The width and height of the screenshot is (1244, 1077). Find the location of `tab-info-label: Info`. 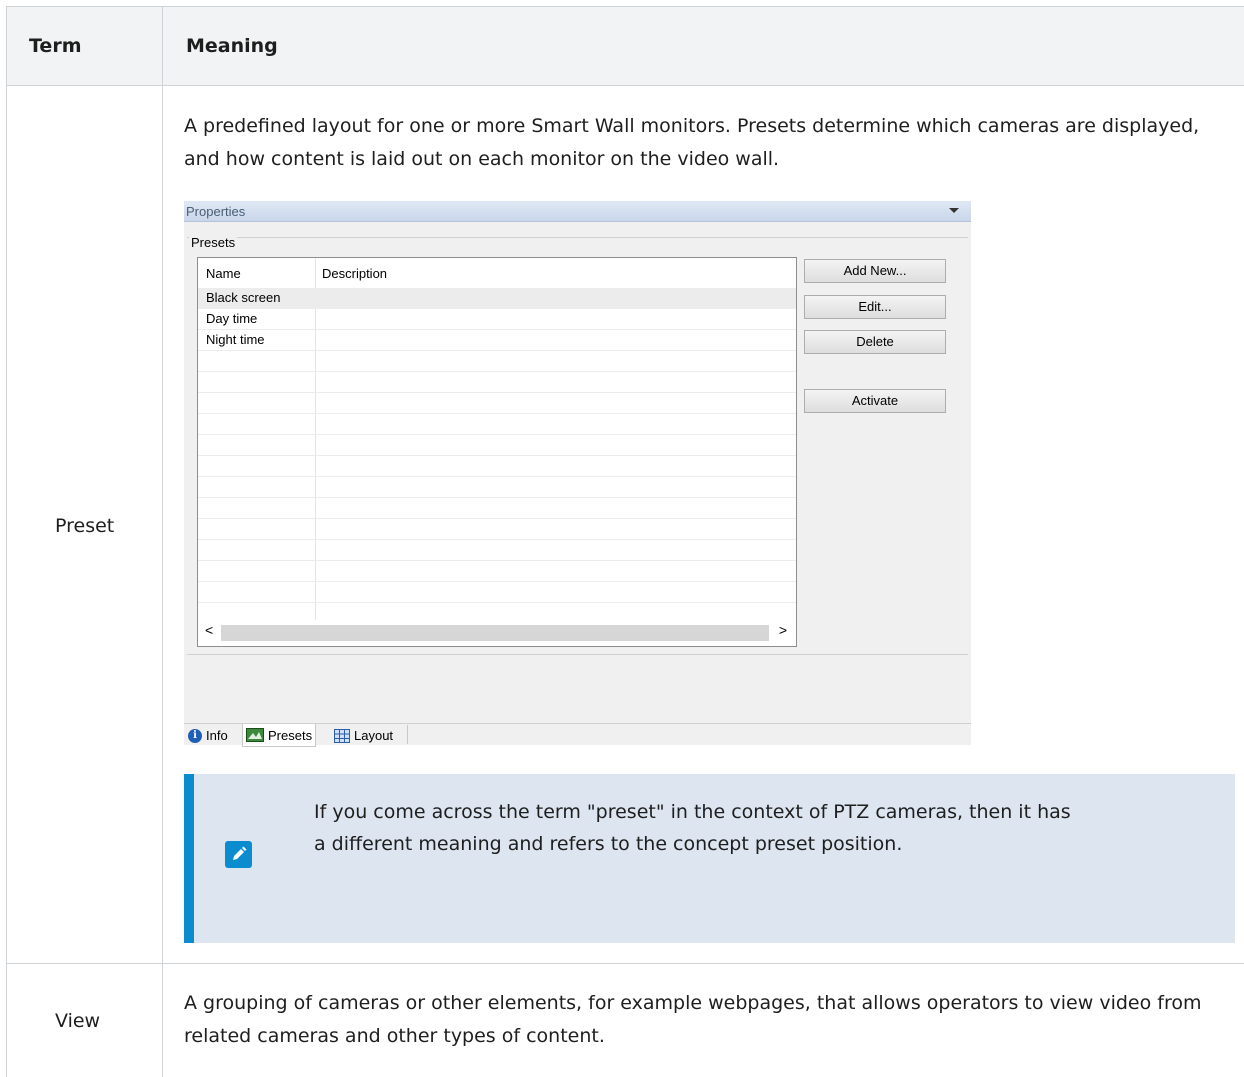

tab-info-label: Info is located at coordinates (217, 735).